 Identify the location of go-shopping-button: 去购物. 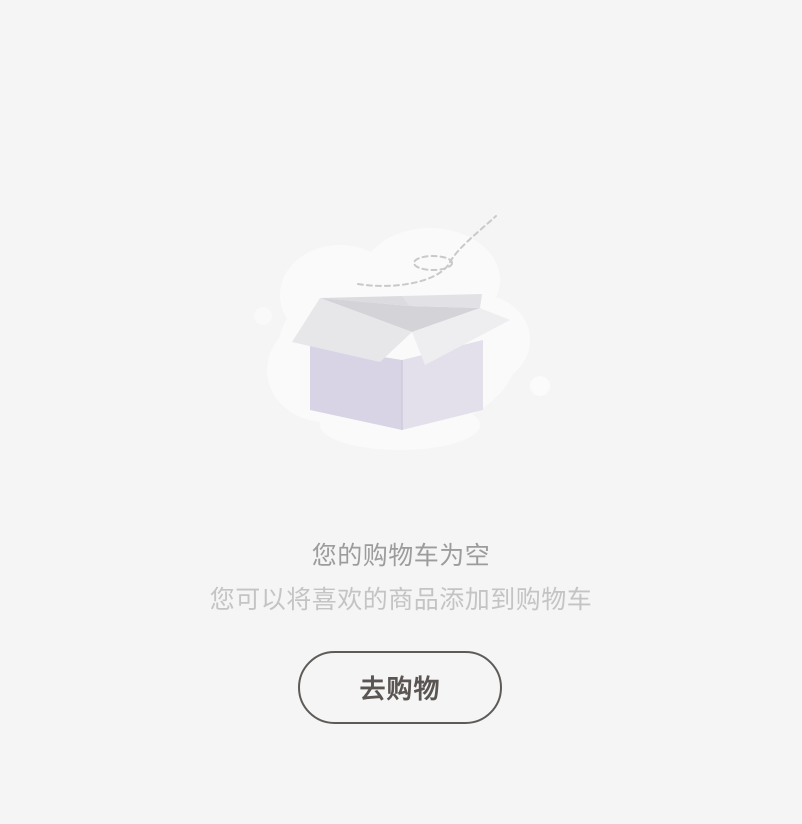
(400, 687).